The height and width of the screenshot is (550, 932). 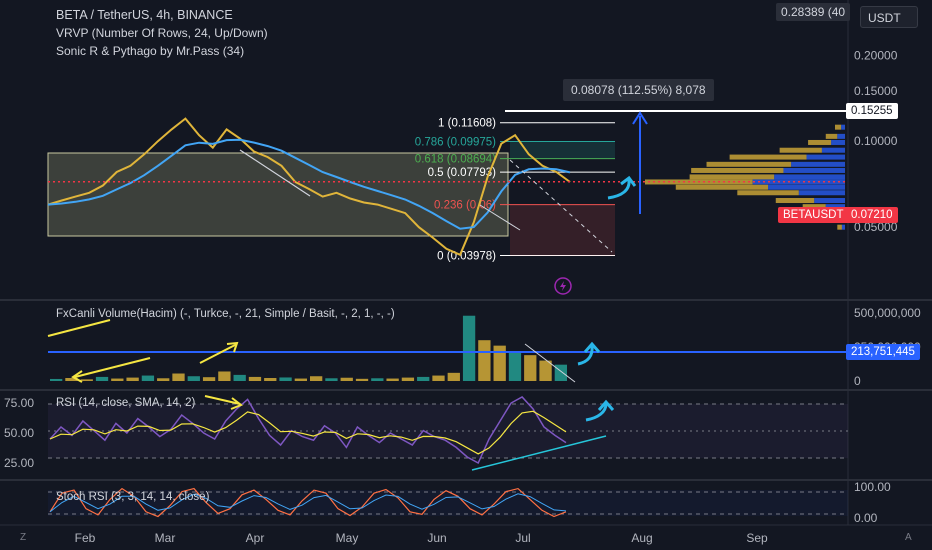 What do you see at coordinates (908, 537) in the screenshot?
I see `auto-scale-icon: A` at bounding box center [908, 537].